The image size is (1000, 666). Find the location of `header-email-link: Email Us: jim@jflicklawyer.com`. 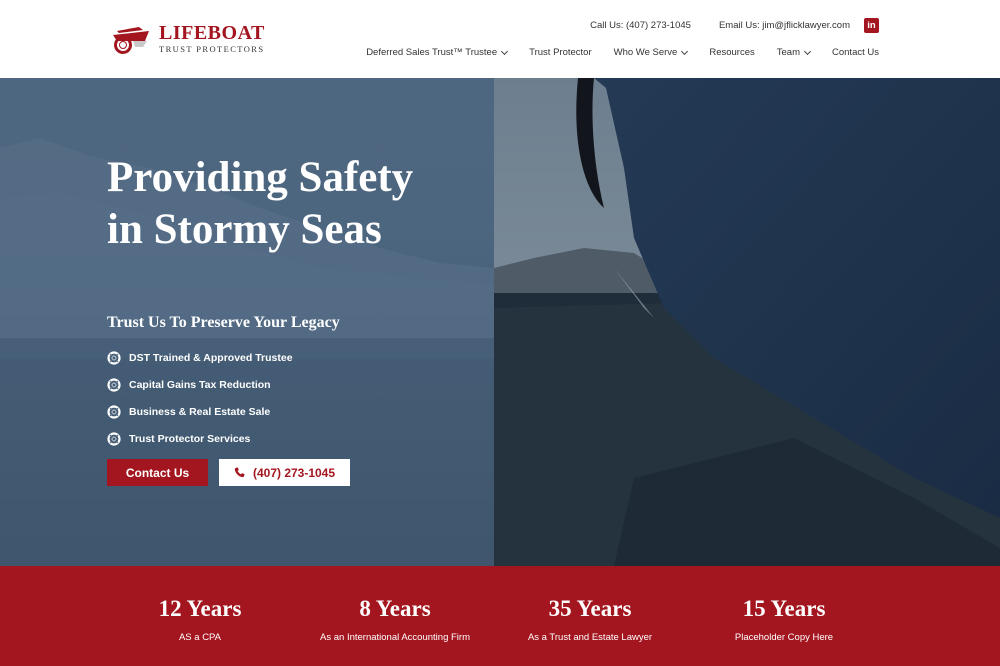

header-email-link: Email Us: jim@jflicklawyer.com is located at coordinates (784, 25).